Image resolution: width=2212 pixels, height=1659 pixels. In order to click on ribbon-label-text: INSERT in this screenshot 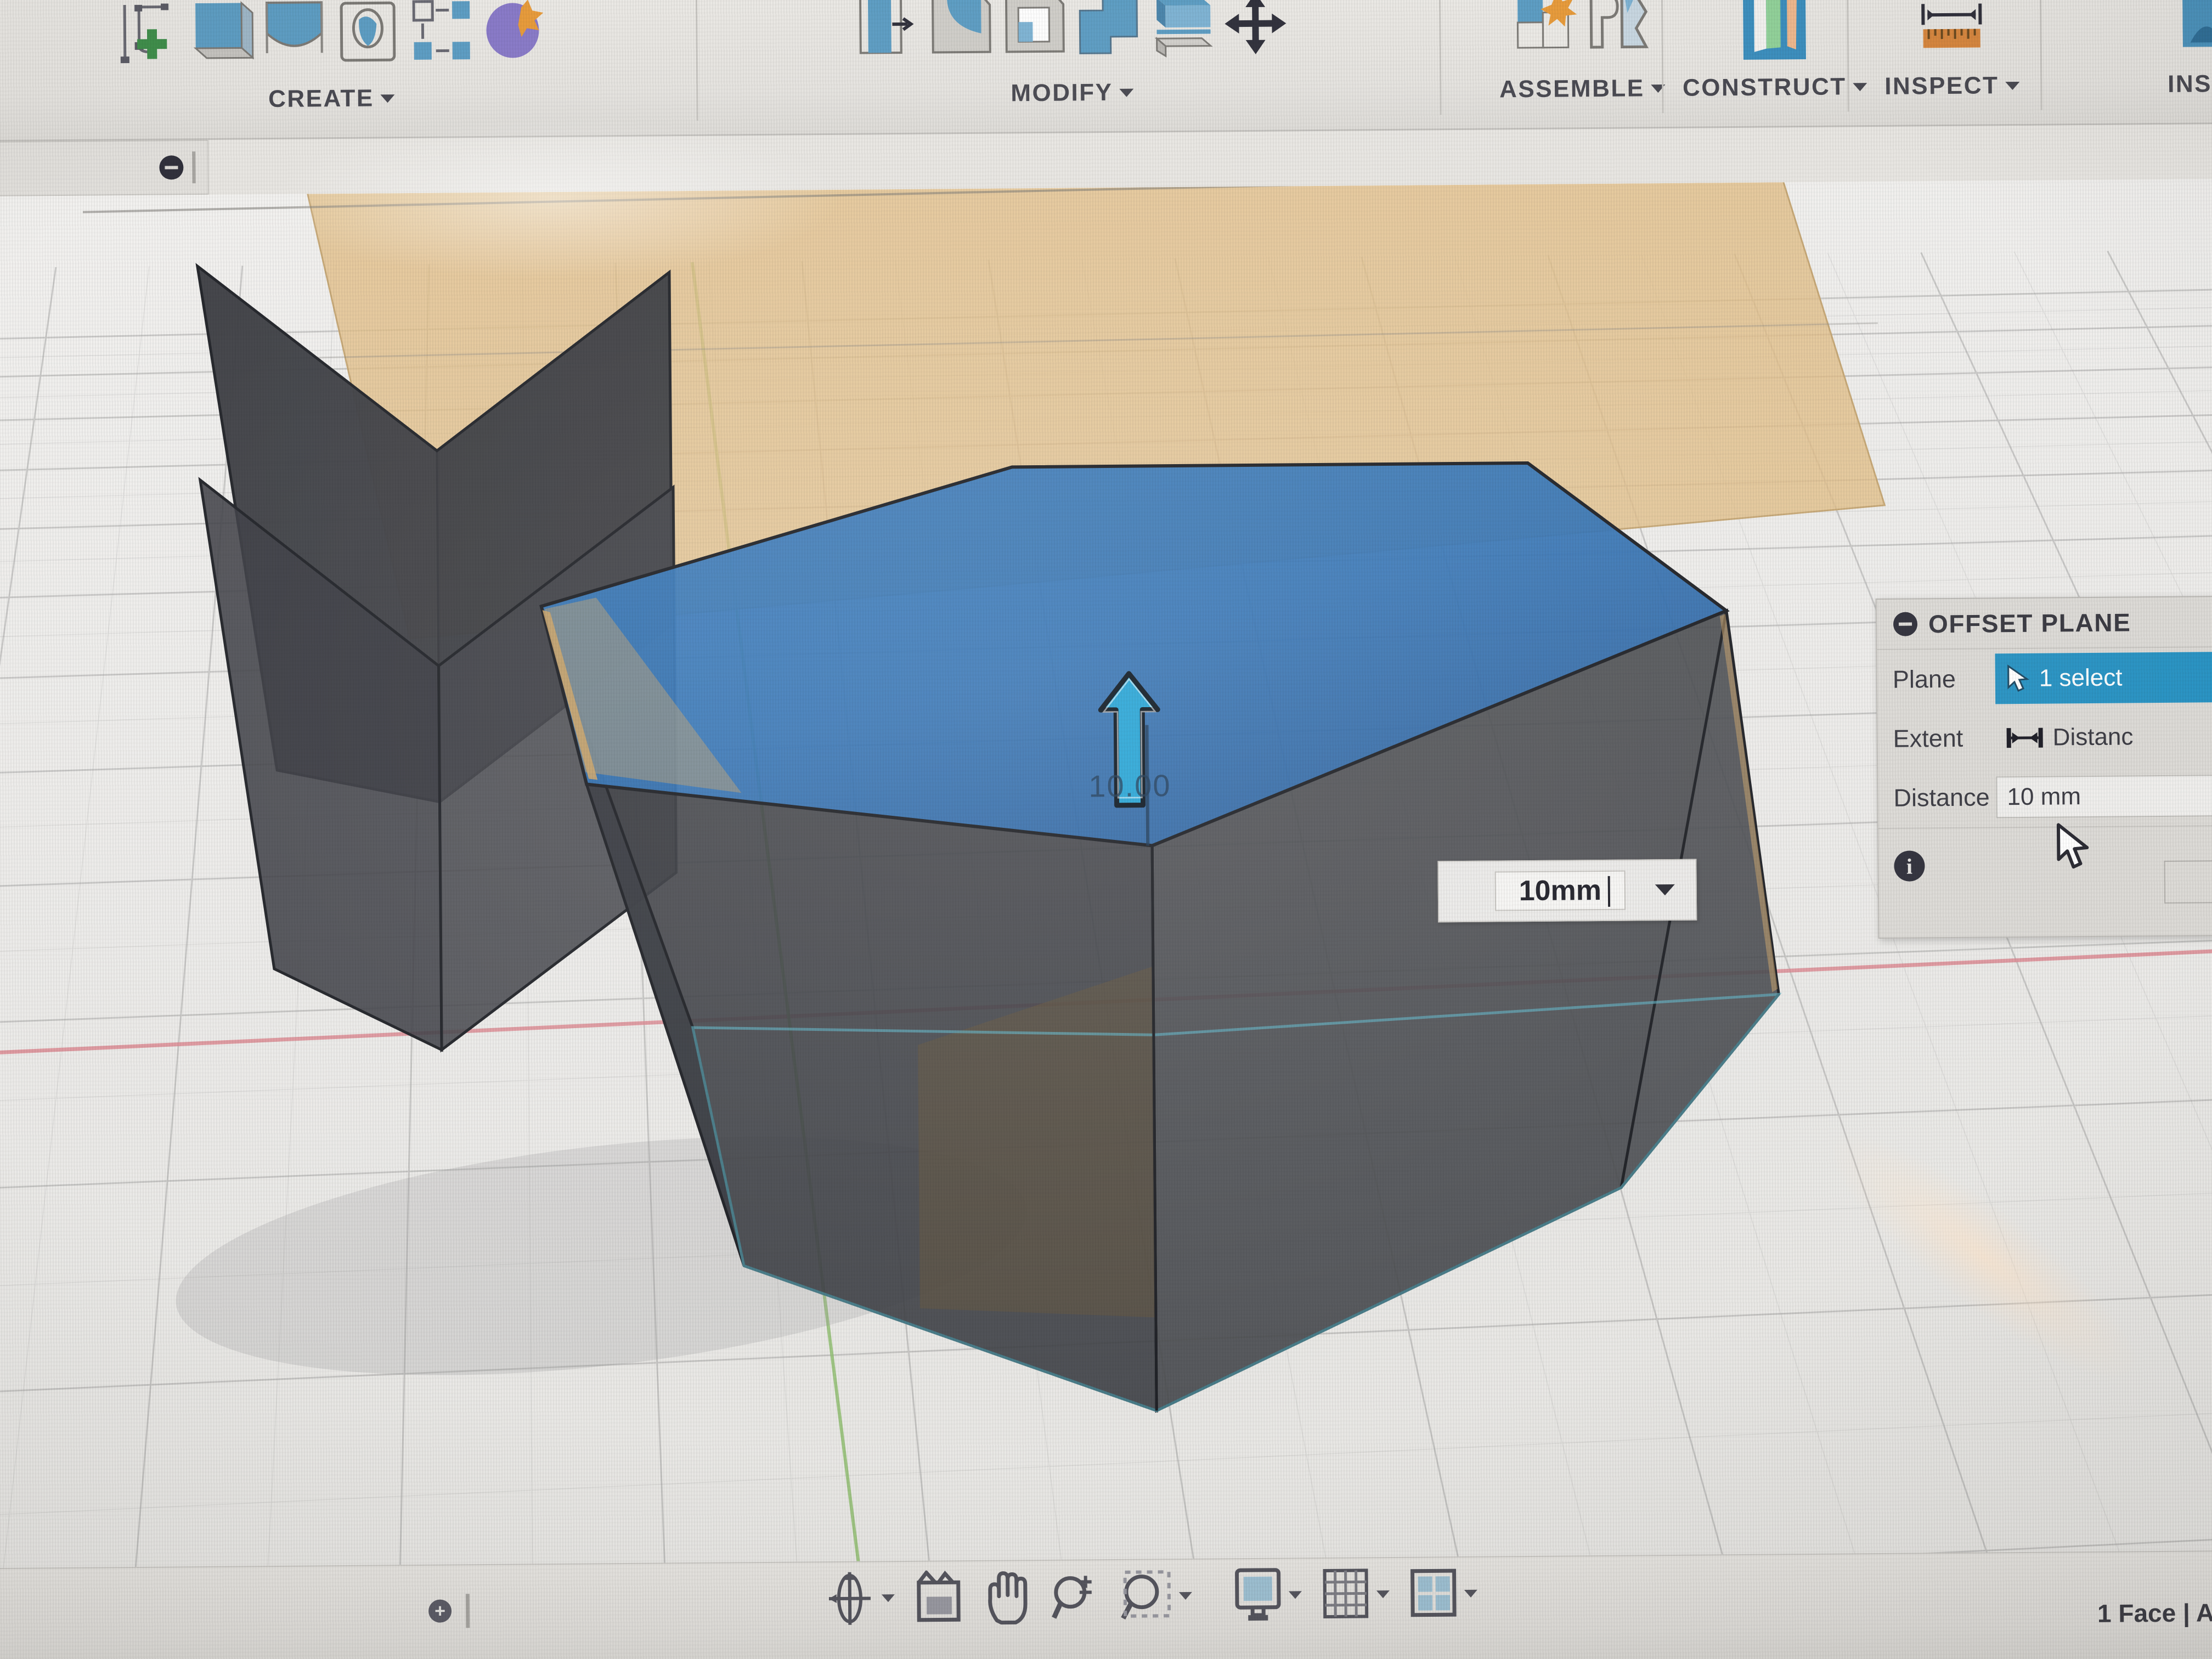, I will do `click(2189, 84)`.